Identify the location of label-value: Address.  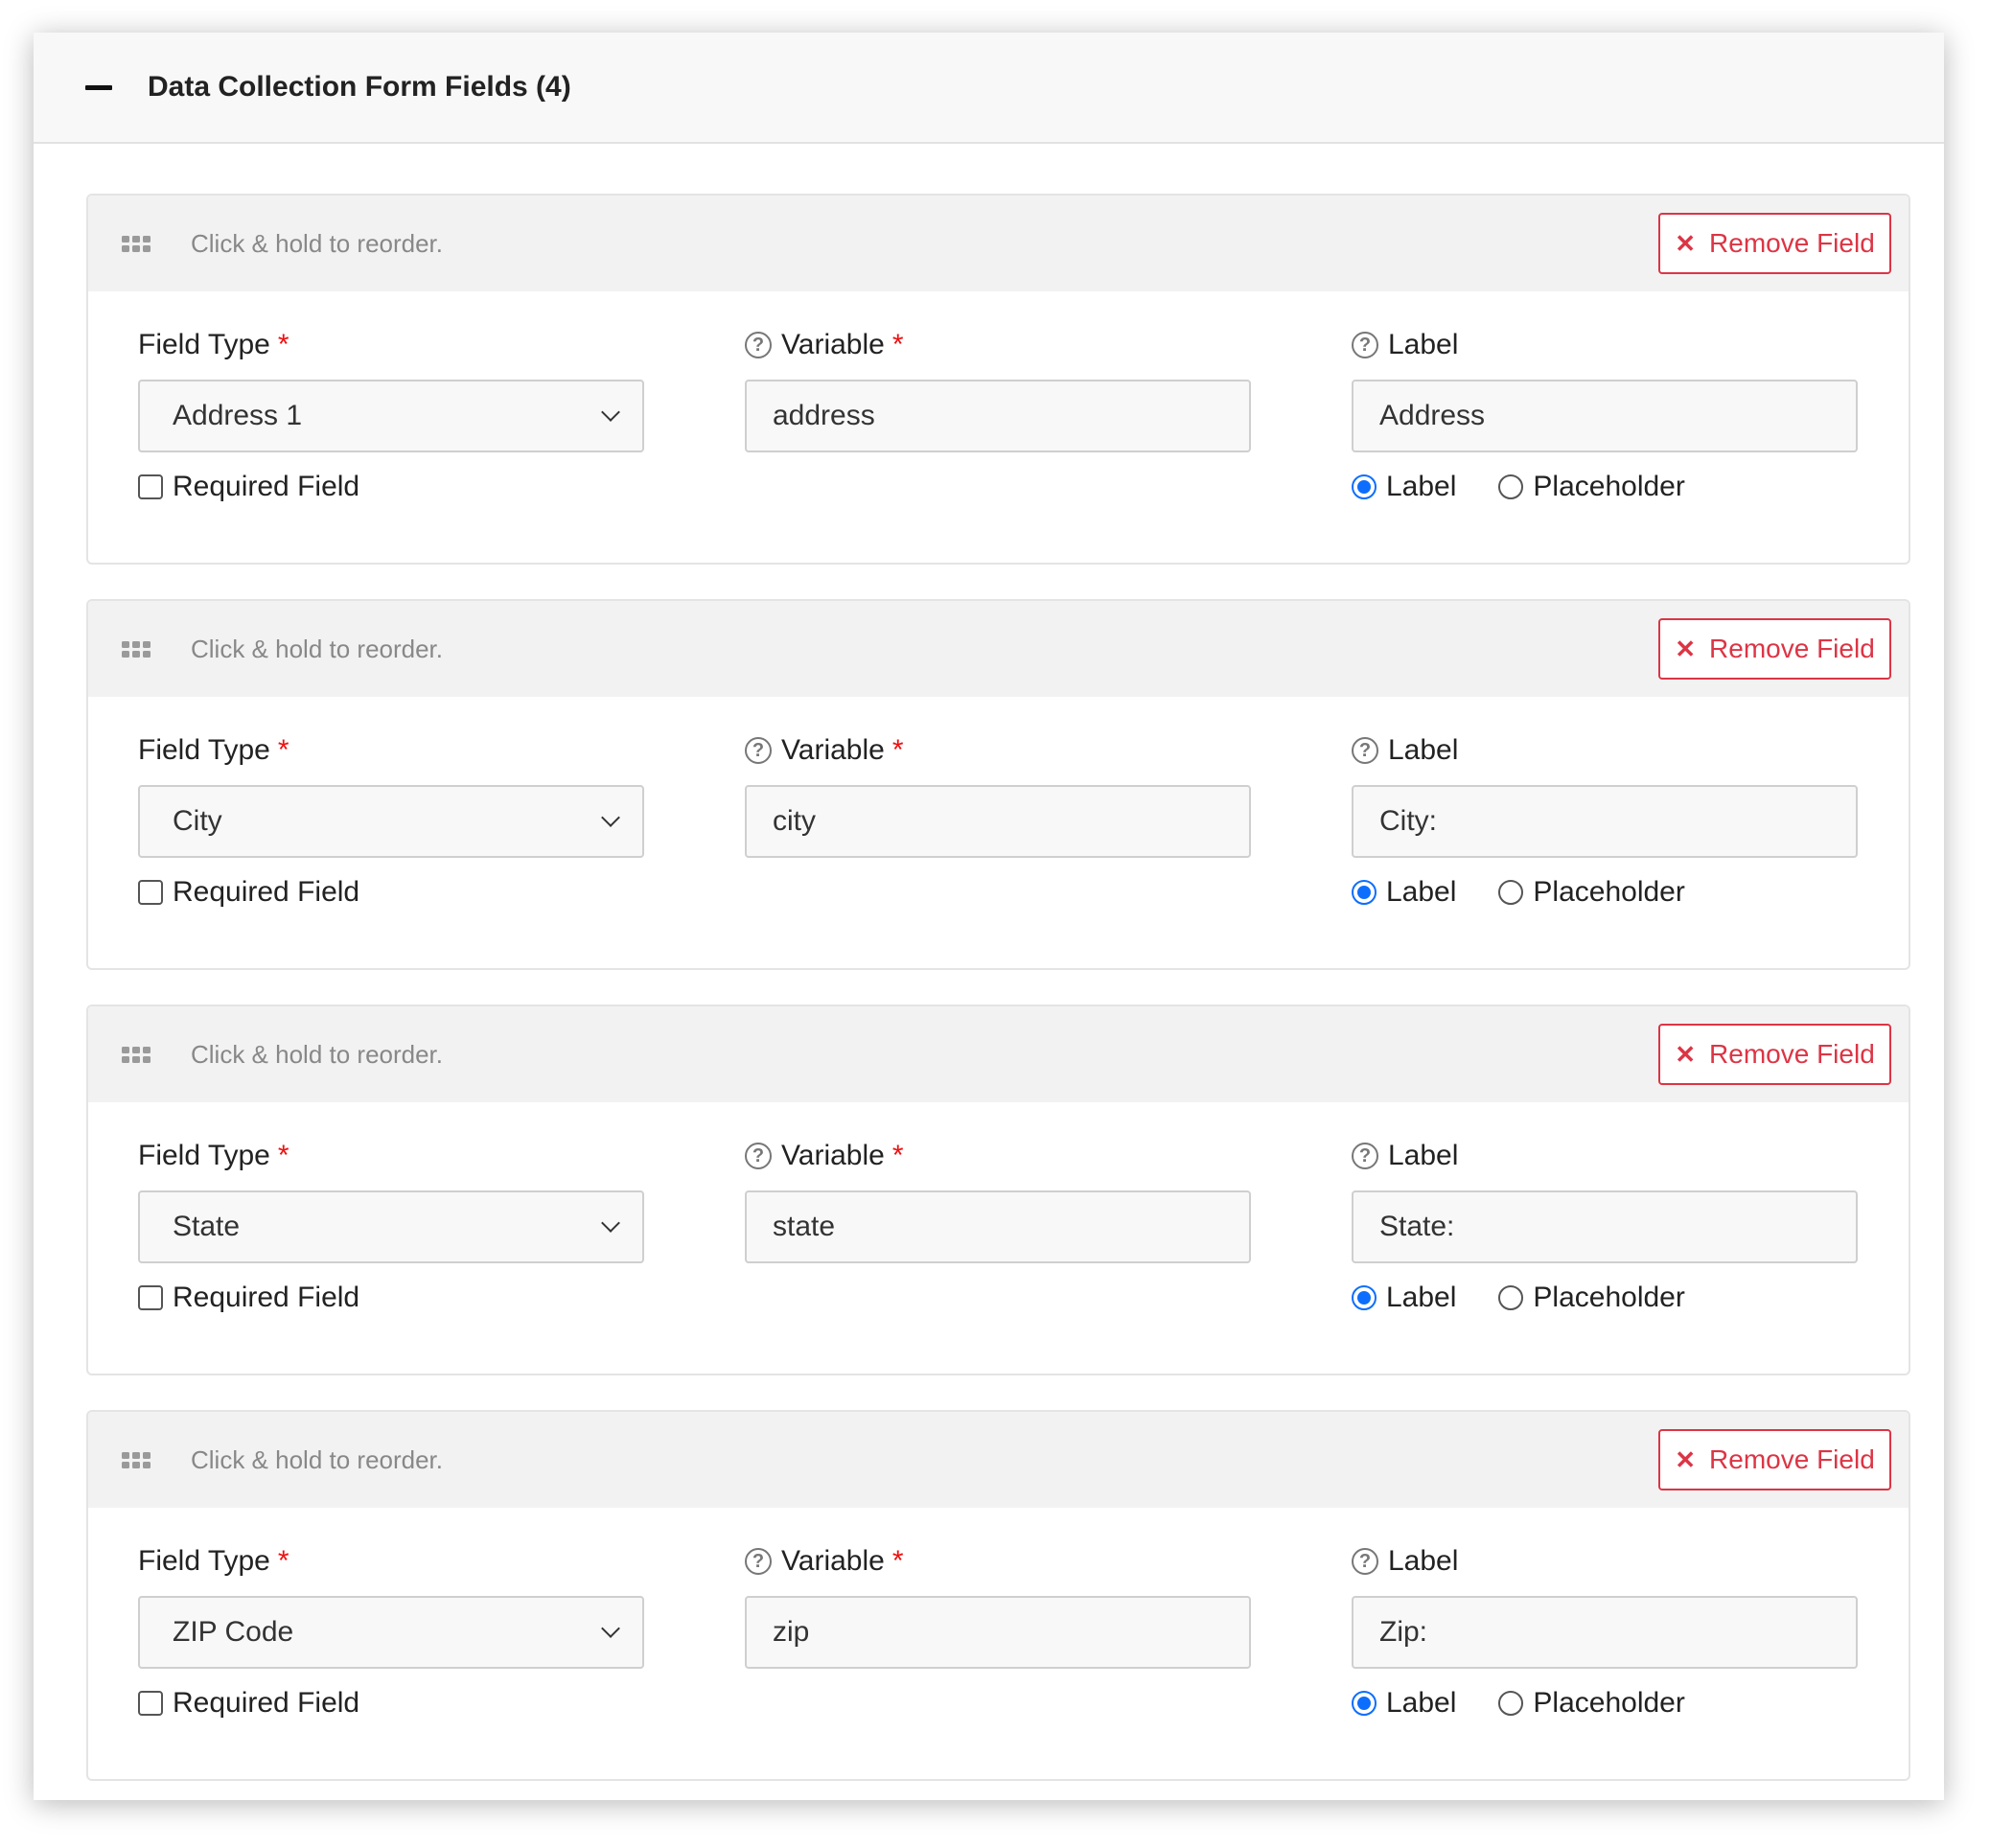
(1432, 416).